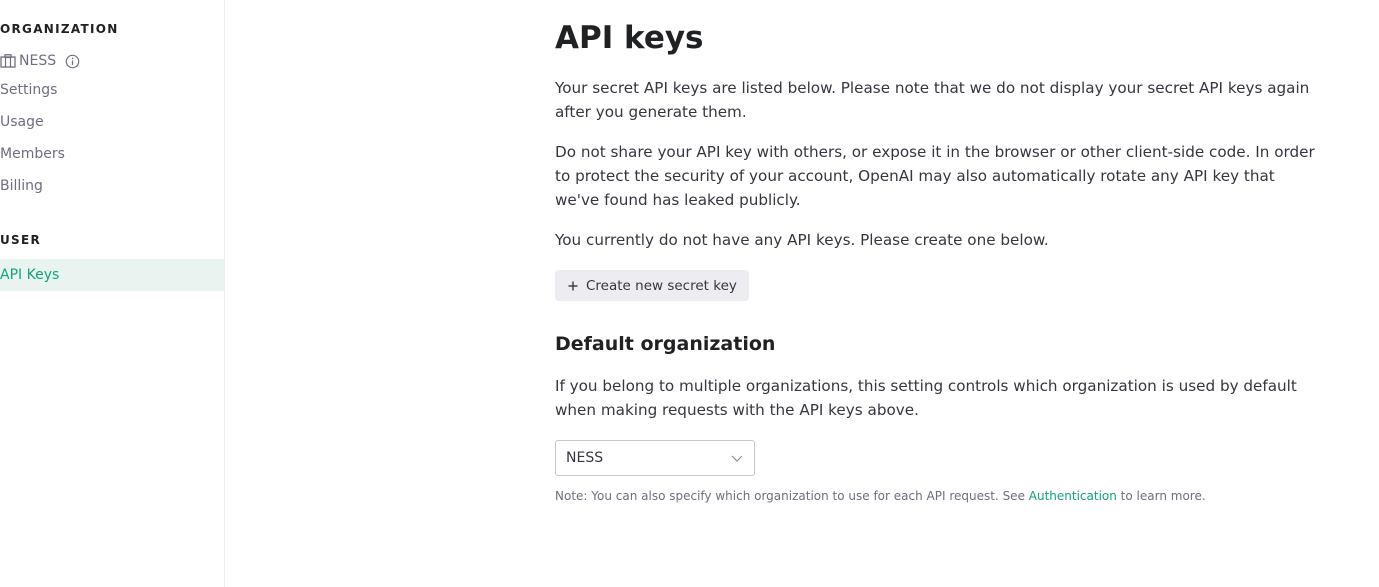 Image resolution: width=1379 pixels, height=587 pixels. What do you see at coordinates (629, 38) in the screenshot?
I see `page-title: API keys` at bounding box center [629, 38].